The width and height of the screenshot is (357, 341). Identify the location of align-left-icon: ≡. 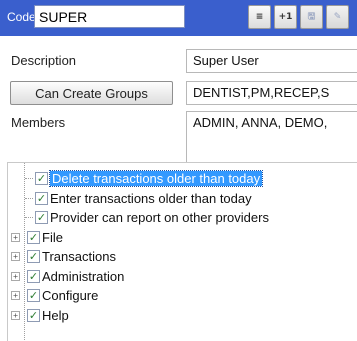
(259, 17).